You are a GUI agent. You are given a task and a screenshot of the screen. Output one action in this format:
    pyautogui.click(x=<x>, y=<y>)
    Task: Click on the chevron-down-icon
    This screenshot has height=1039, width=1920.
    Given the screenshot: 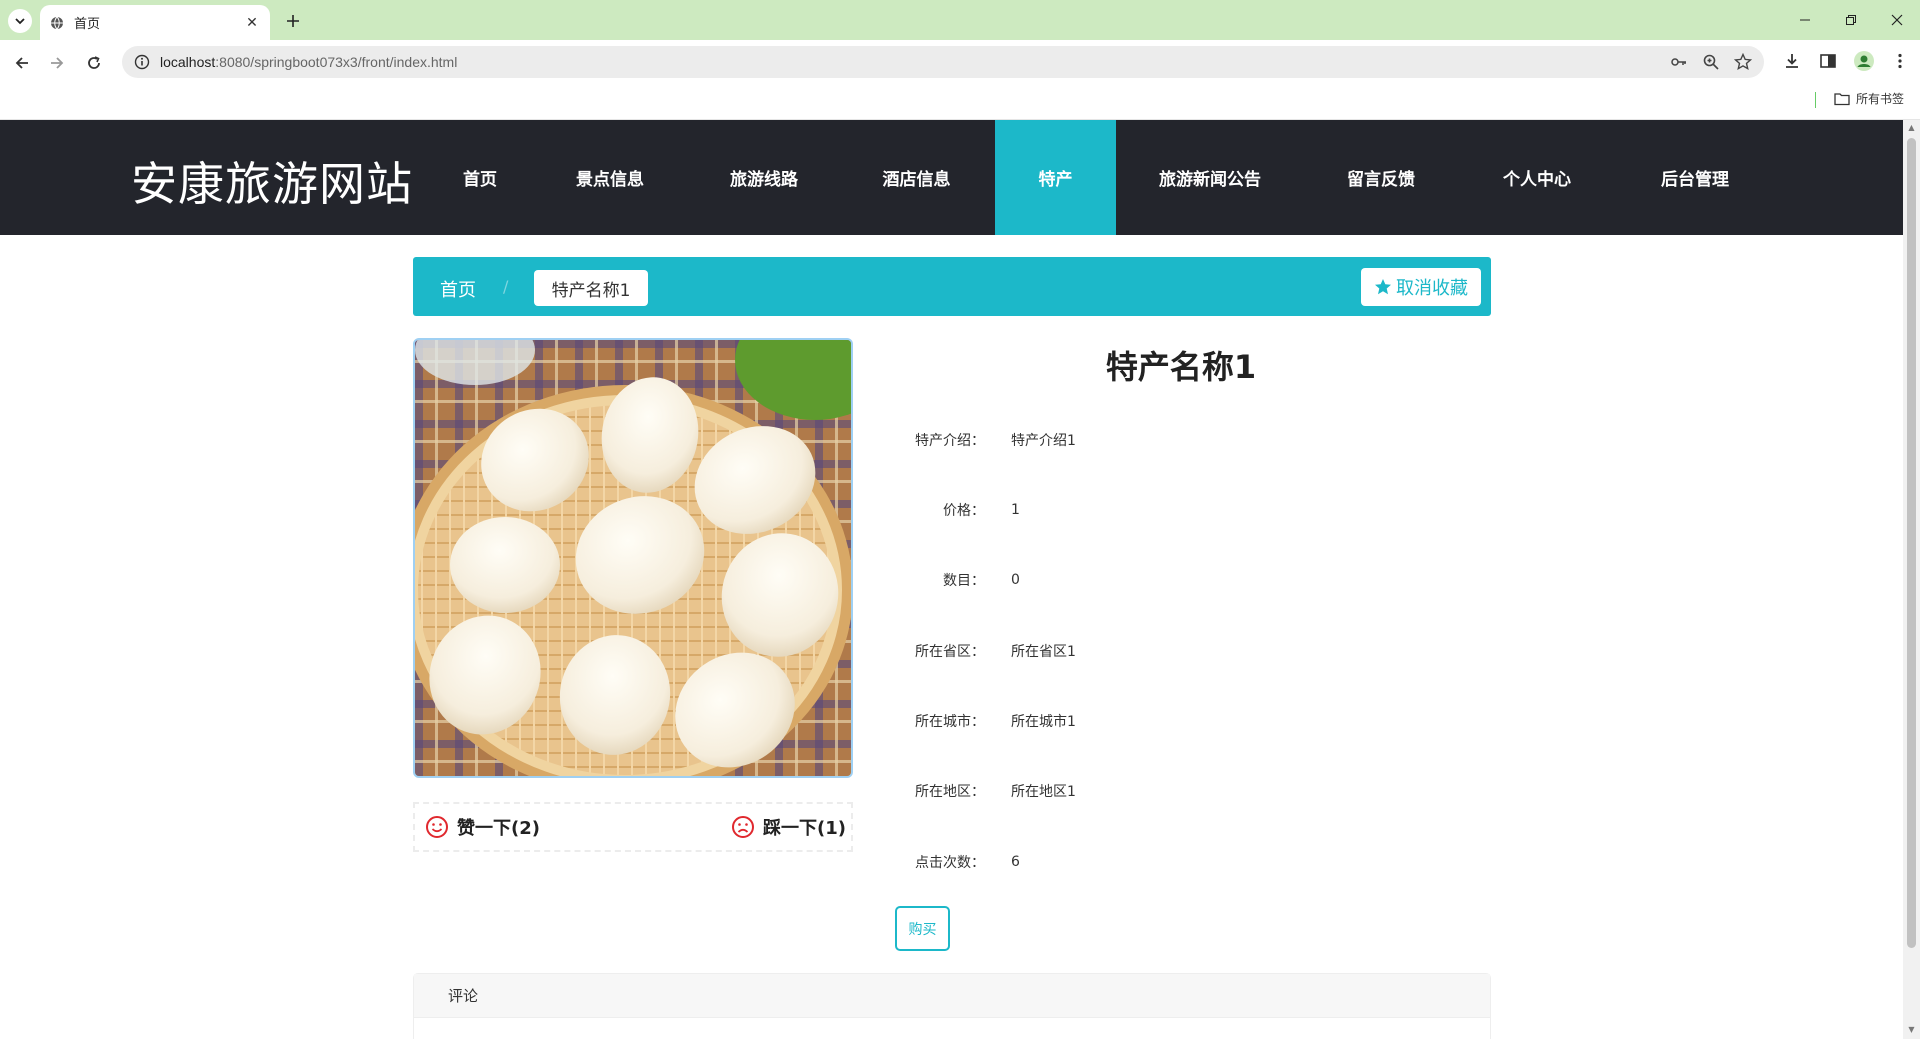 What is the action you would take?
    pyautogui.click(x=20, y=21)
    